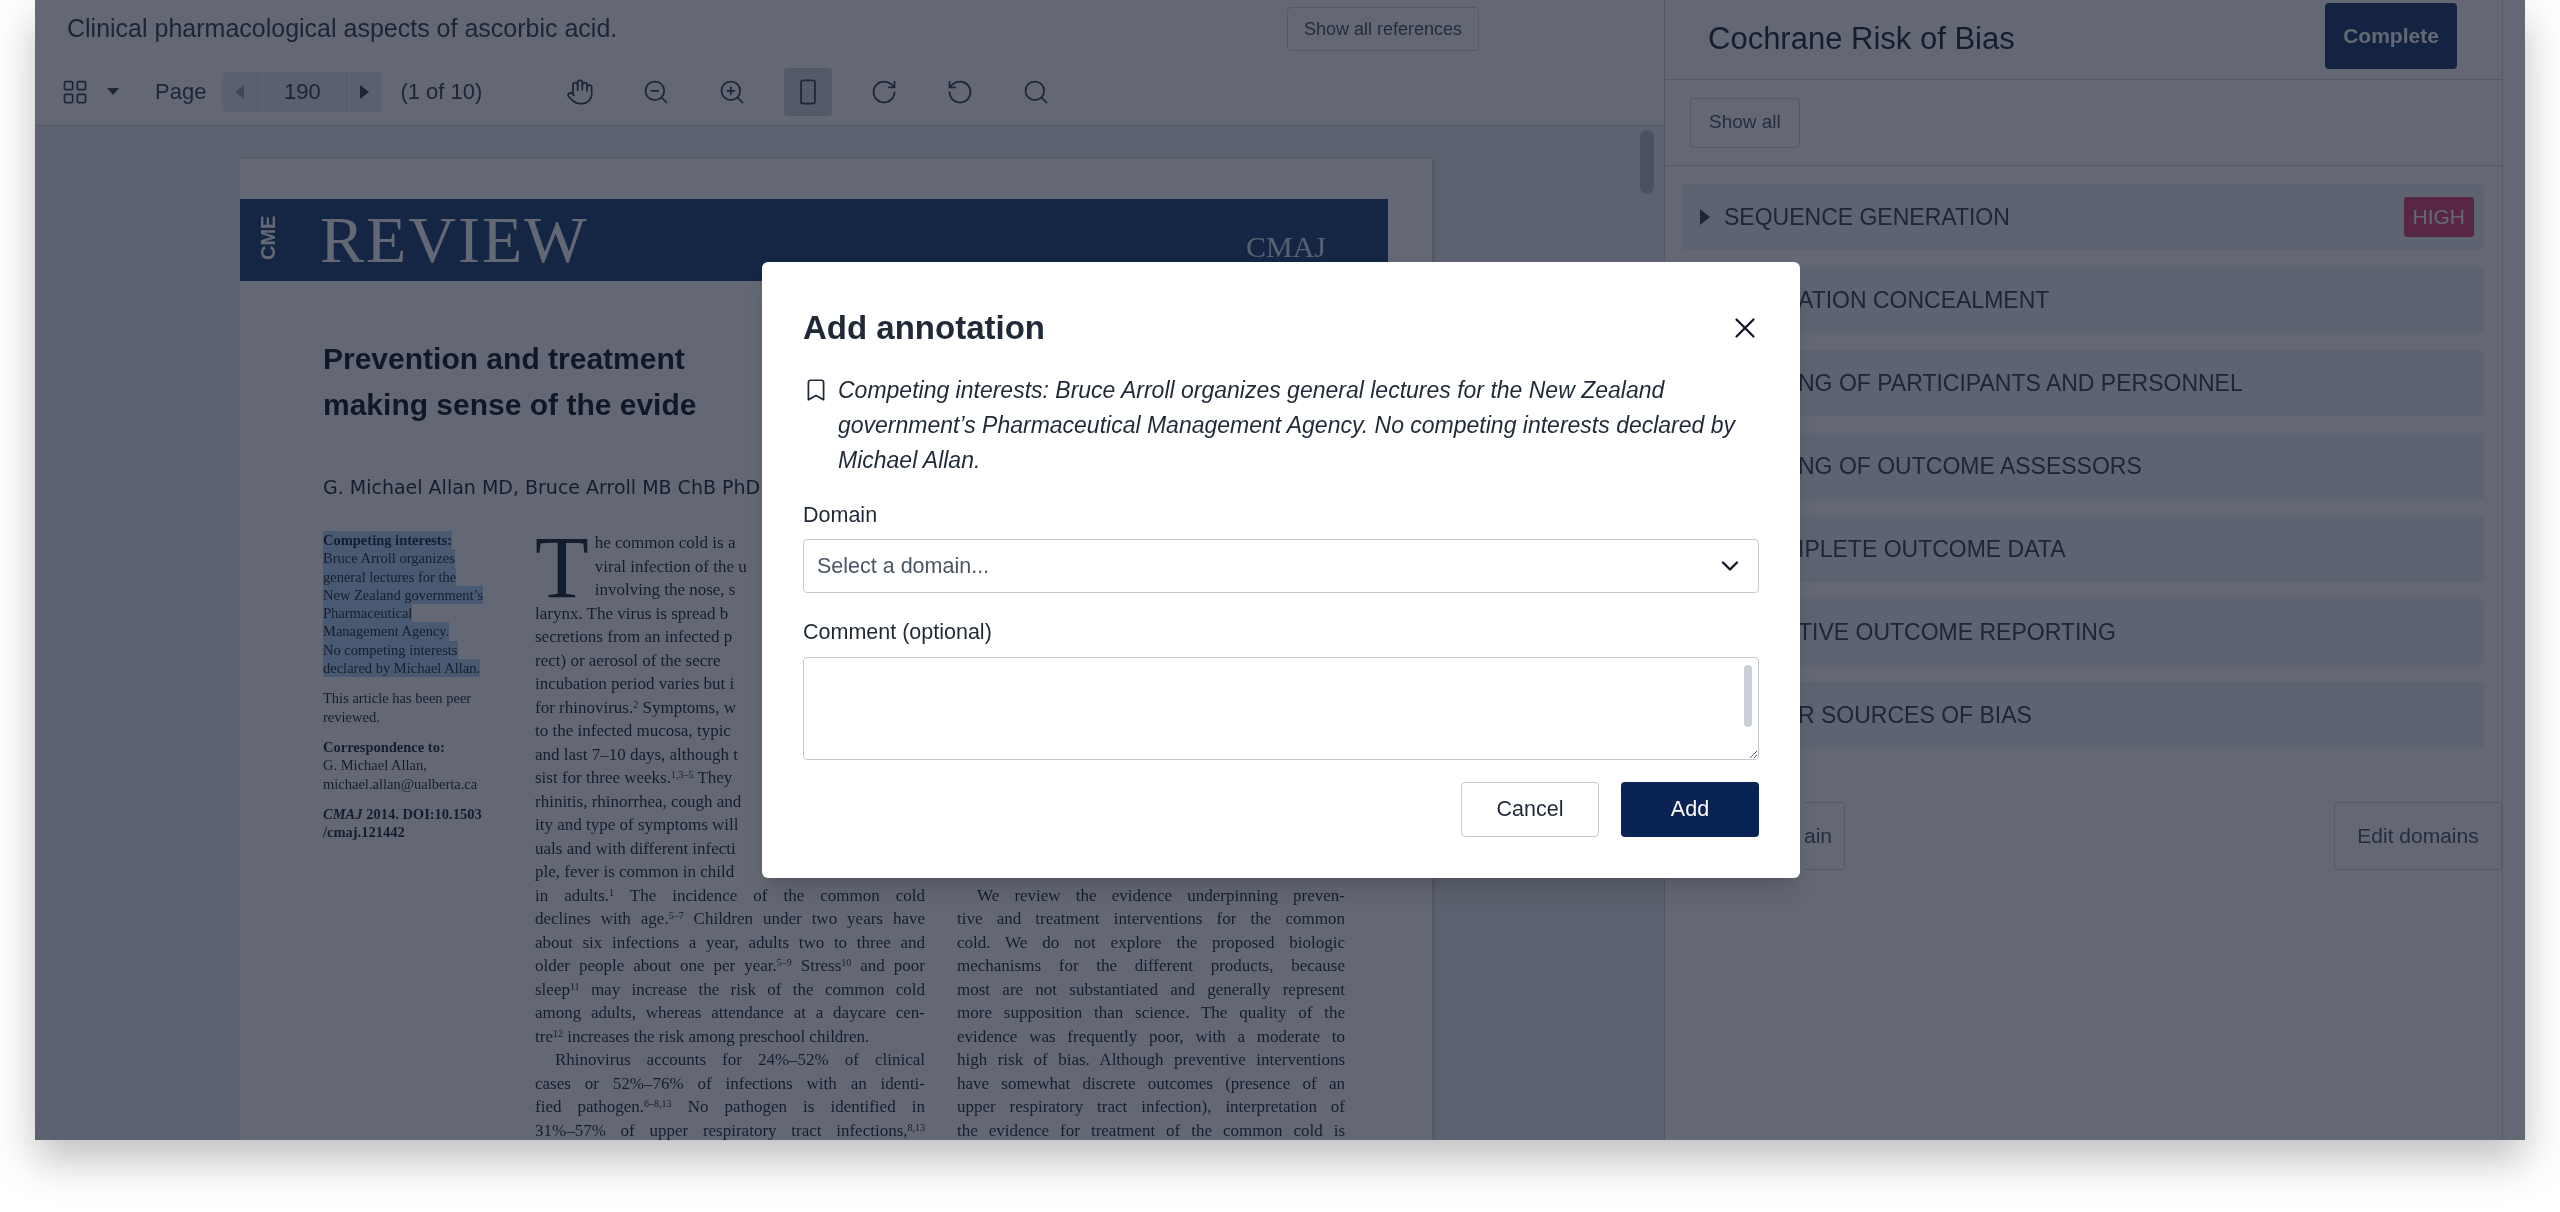  Describe the element at coordinates (2082, 217) in the screenshot. I see `domain-row: SEQUENCE GENERATION HIGH` at that location.